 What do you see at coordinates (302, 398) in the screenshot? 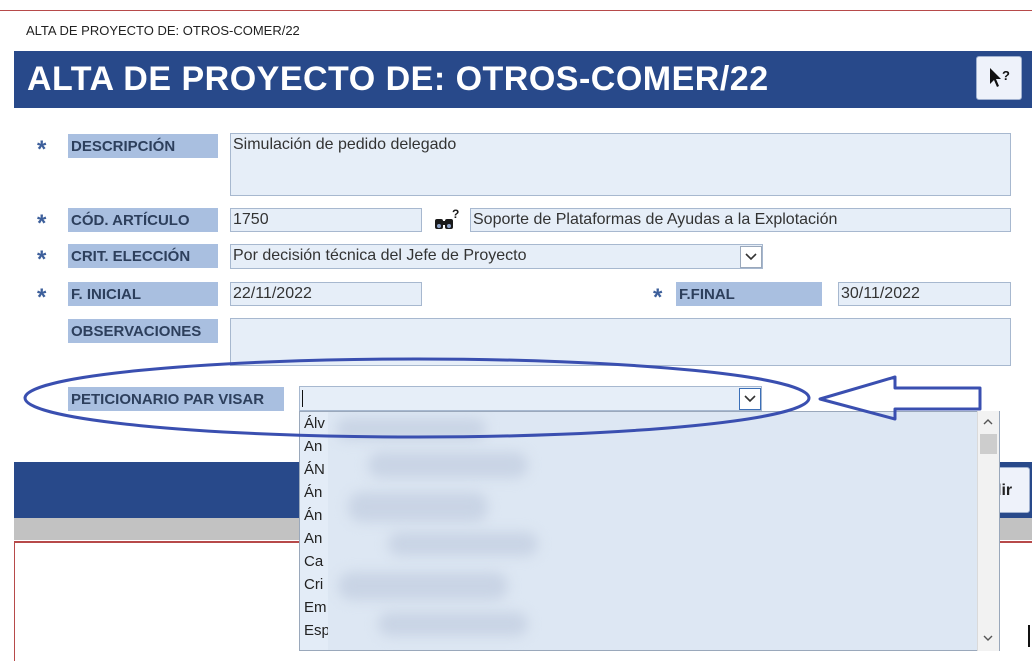
I see `text-caret` at bounding box center [302, 398].